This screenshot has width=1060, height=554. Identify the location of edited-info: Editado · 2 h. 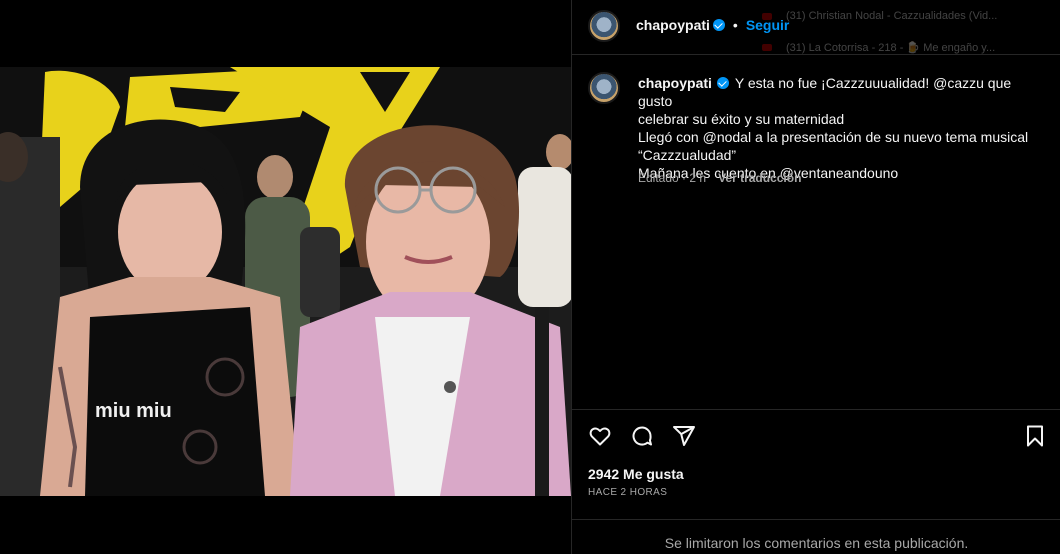
(672, 178).